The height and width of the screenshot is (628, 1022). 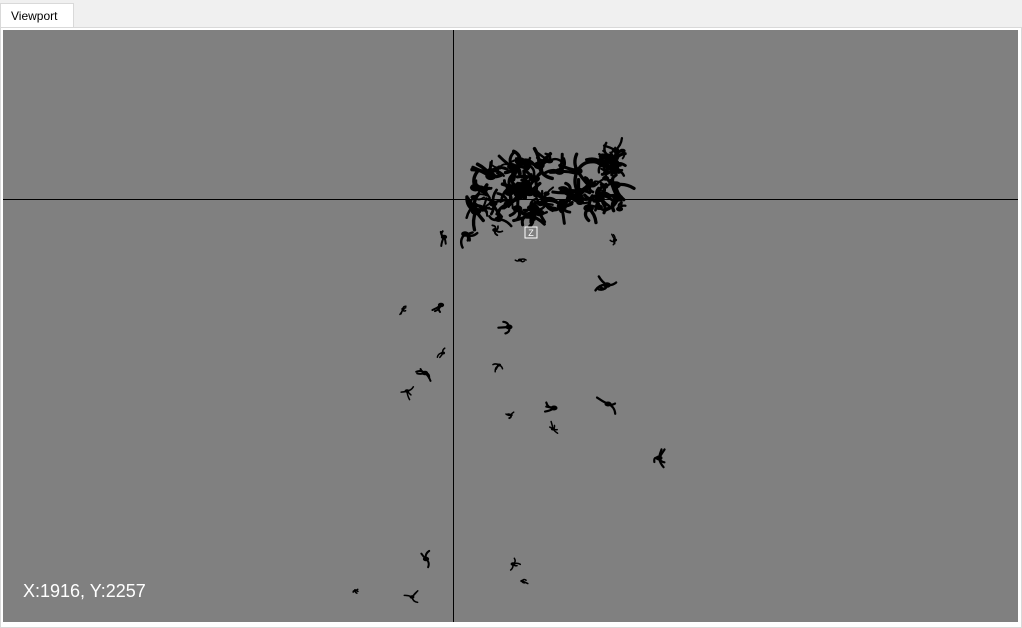 I want to click on tab-viewport: Viewport, so click(x=37, y=15).